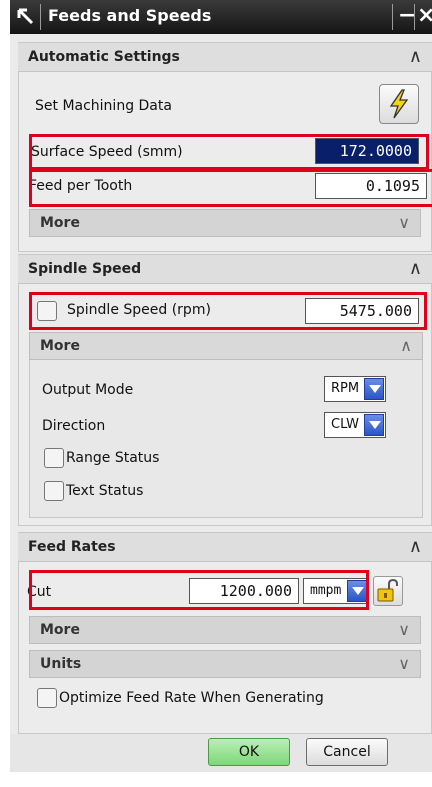 The width and height of the screenshot is (432, 787). I want to click on units-section: Units ∨, so click(225, 664).